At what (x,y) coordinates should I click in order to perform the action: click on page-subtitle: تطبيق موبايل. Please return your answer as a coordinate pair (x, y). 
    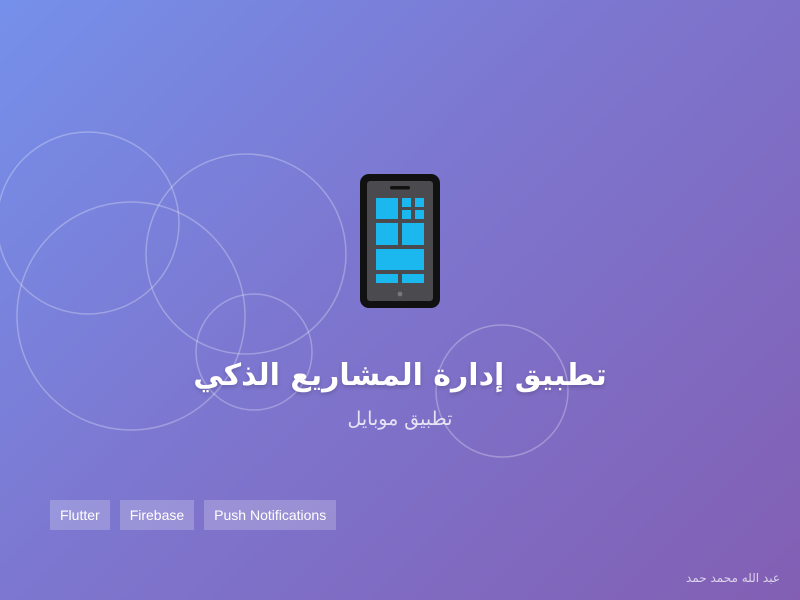
    Looking at the image, I should click on (400, 419).